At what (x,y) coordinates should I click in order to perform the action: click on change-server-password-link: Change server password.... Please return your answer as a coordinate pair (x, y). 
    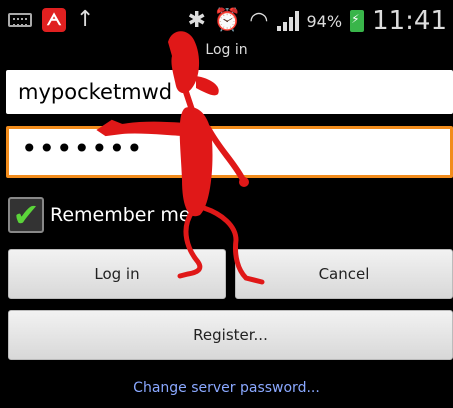
    Looking at the image, I should click on (226, 388).